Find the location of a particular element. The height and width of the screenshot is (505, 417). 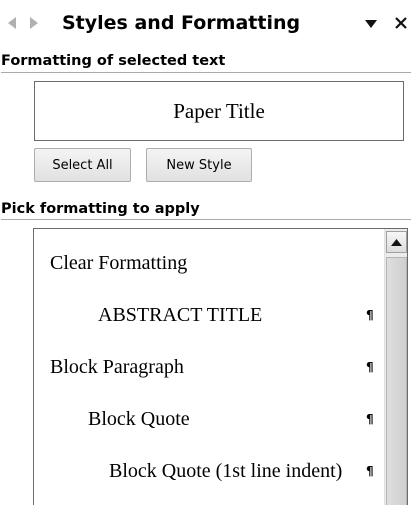

list-item-label: ABSTRACT TITLE is located at coordinates (180, 315).